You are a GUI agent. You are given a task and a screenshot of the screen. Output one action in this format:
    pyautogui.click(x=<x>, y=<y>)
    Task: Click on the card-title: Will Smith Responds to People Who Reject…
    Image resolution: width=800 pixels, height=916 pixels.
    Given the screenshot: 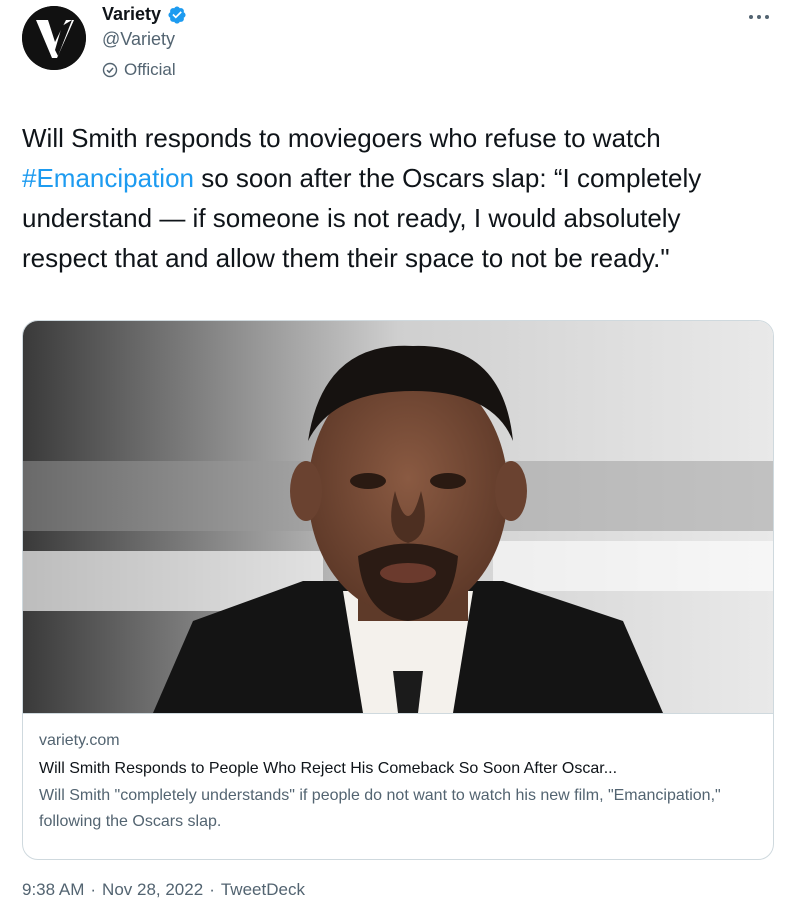 What is the action you would take?
    pyautogui.click(x=328, y=768)
    